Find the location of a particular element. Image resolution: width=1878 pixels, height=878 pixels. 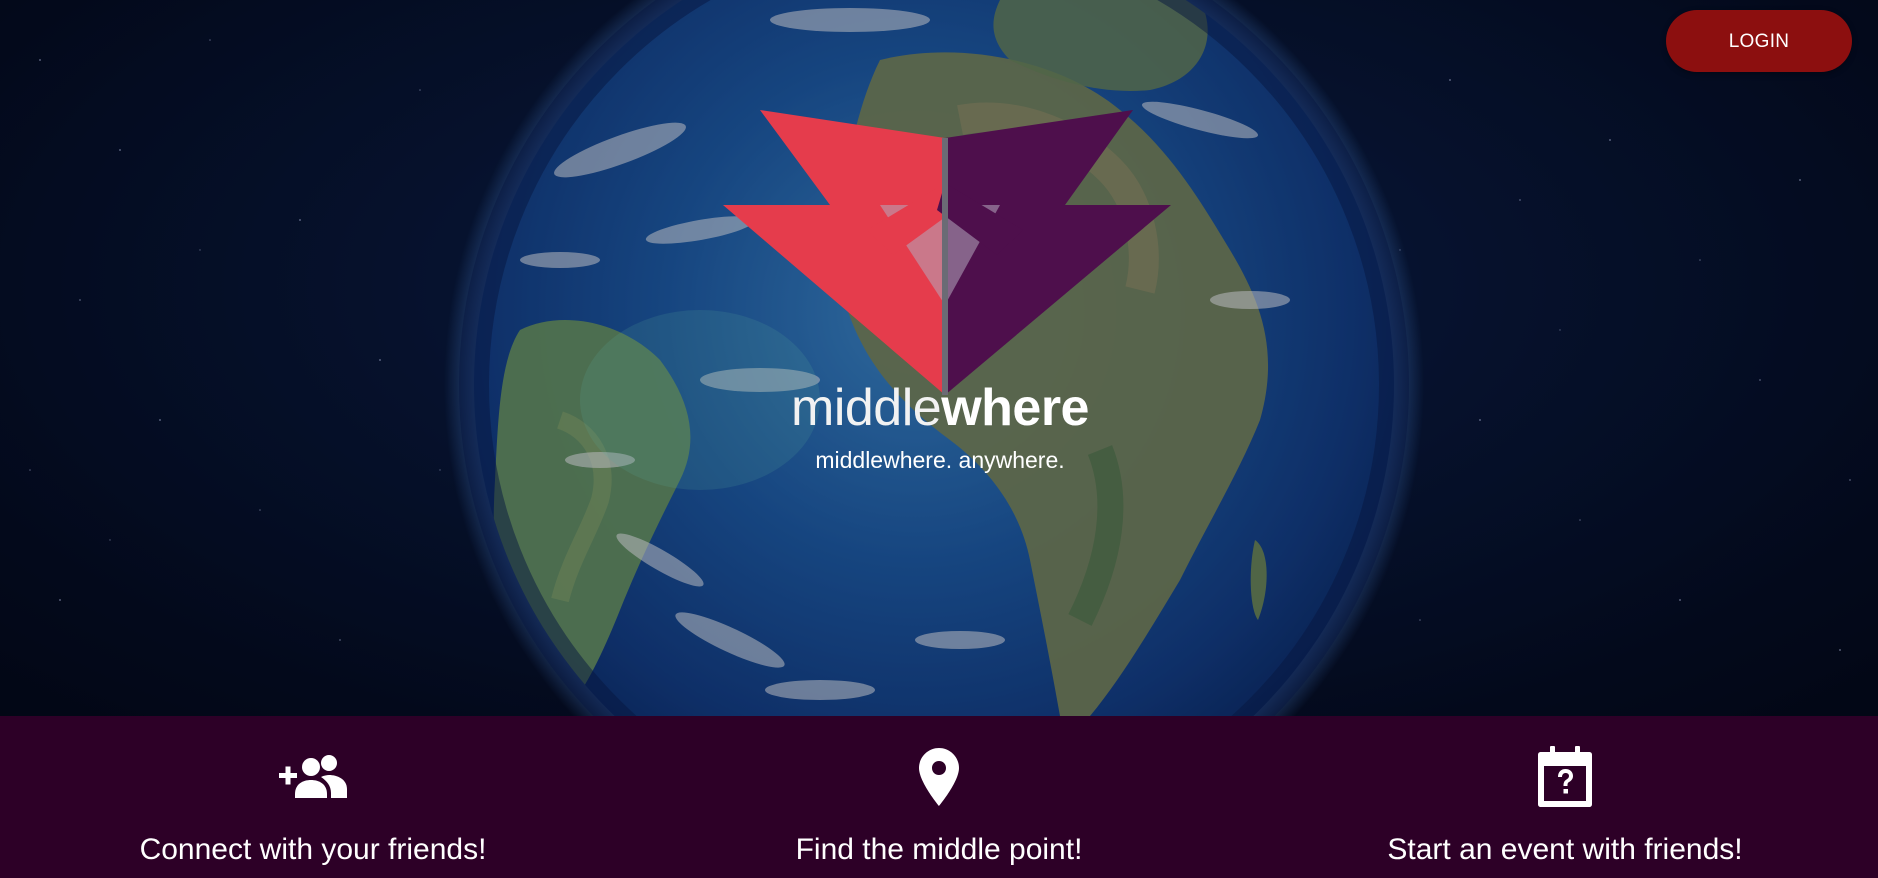

brand-wordmark-light: middle is located at coordinates (866, 408).